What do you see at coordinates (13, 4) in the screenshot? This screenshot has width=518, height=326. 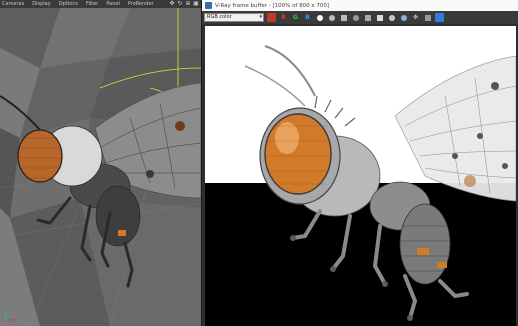 I see `menu-cameras: Cameras` at bounding box center [13, 4].